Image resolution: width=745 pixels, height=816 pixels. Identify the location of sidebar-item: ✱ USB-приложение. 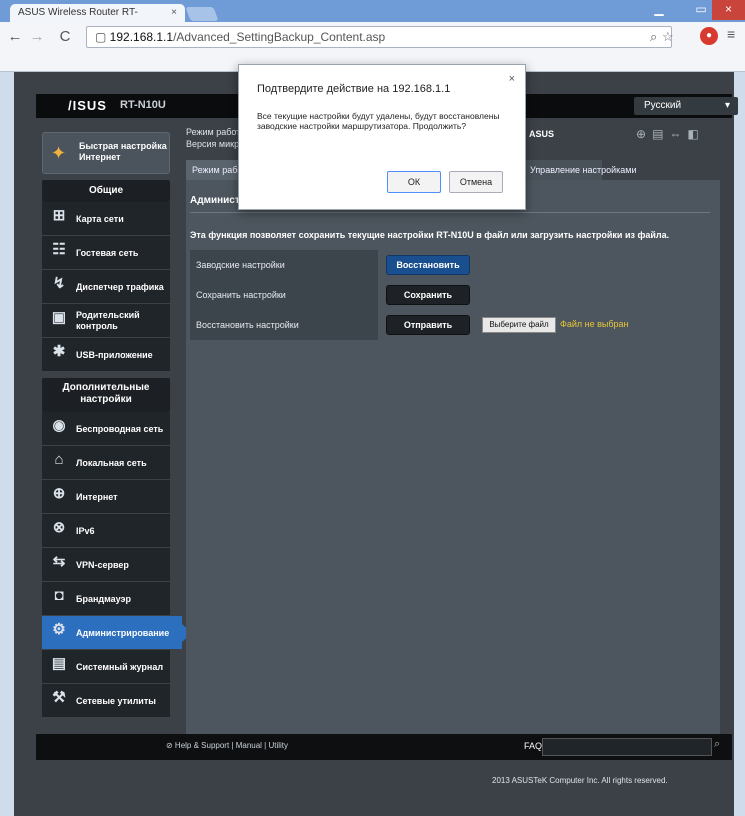
(106, 355).